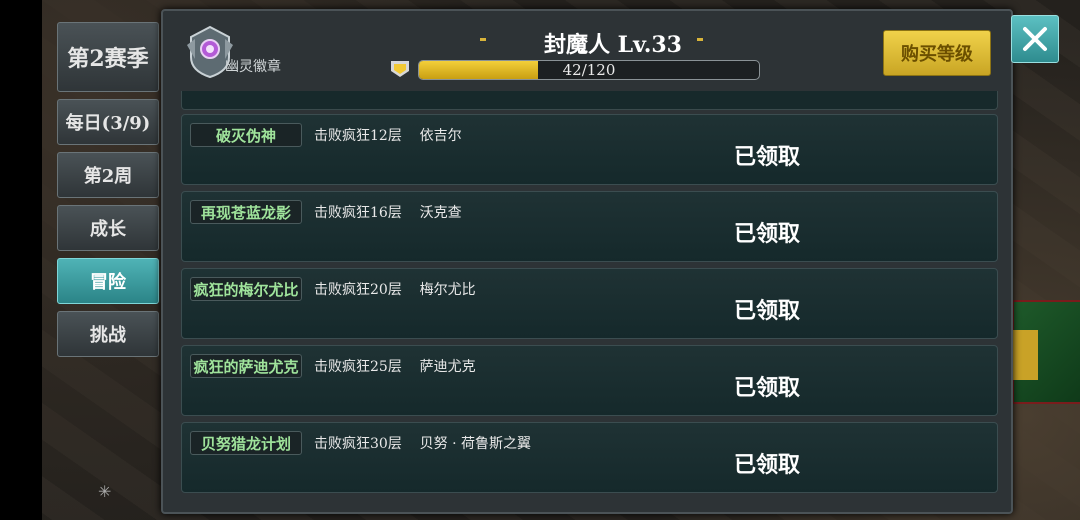 This screenshot has height=520, width=1080. I want to click on close-icon, so click(1035, 39).